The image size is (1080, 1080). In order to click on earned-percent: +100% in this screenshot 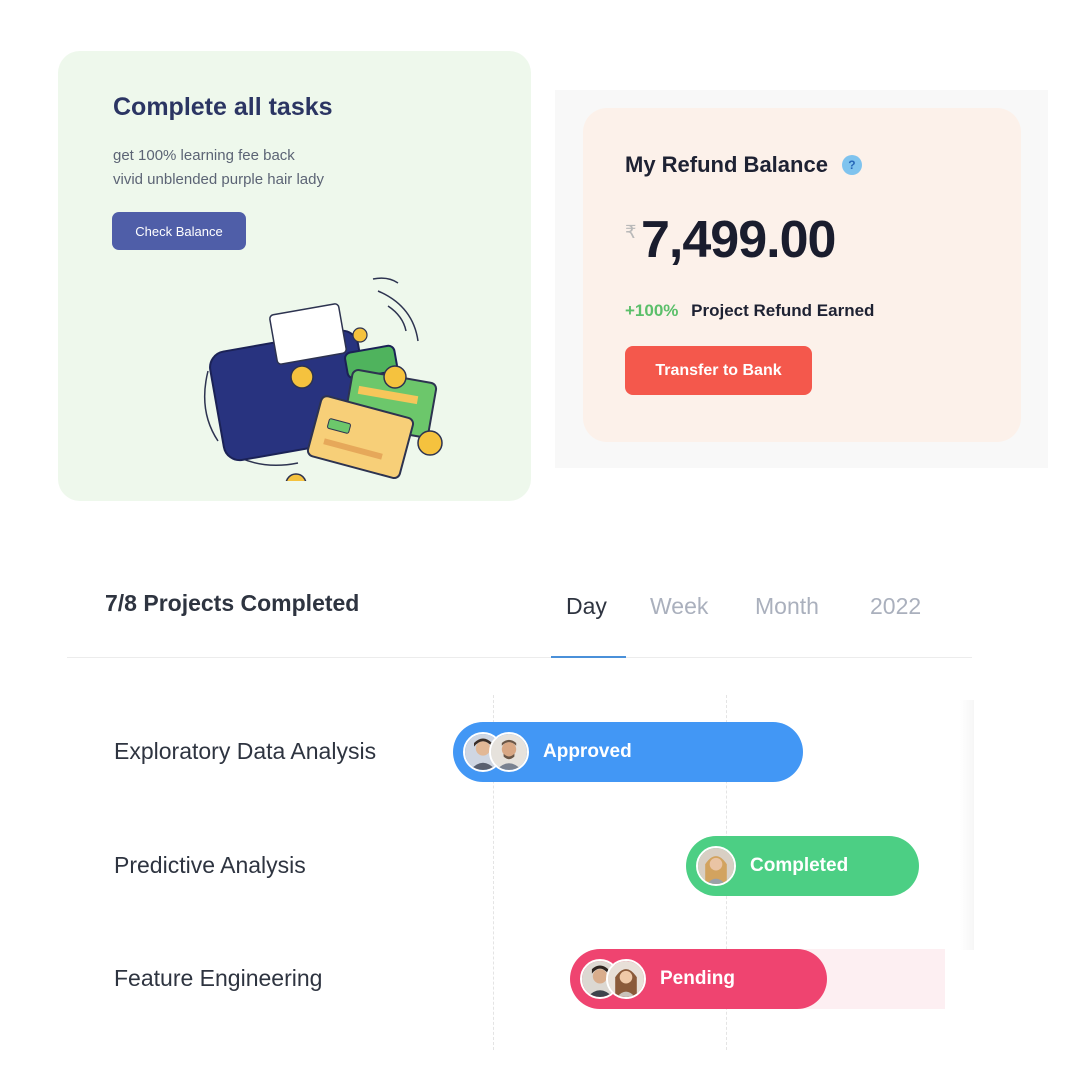, I will do `click(652, 310)`.